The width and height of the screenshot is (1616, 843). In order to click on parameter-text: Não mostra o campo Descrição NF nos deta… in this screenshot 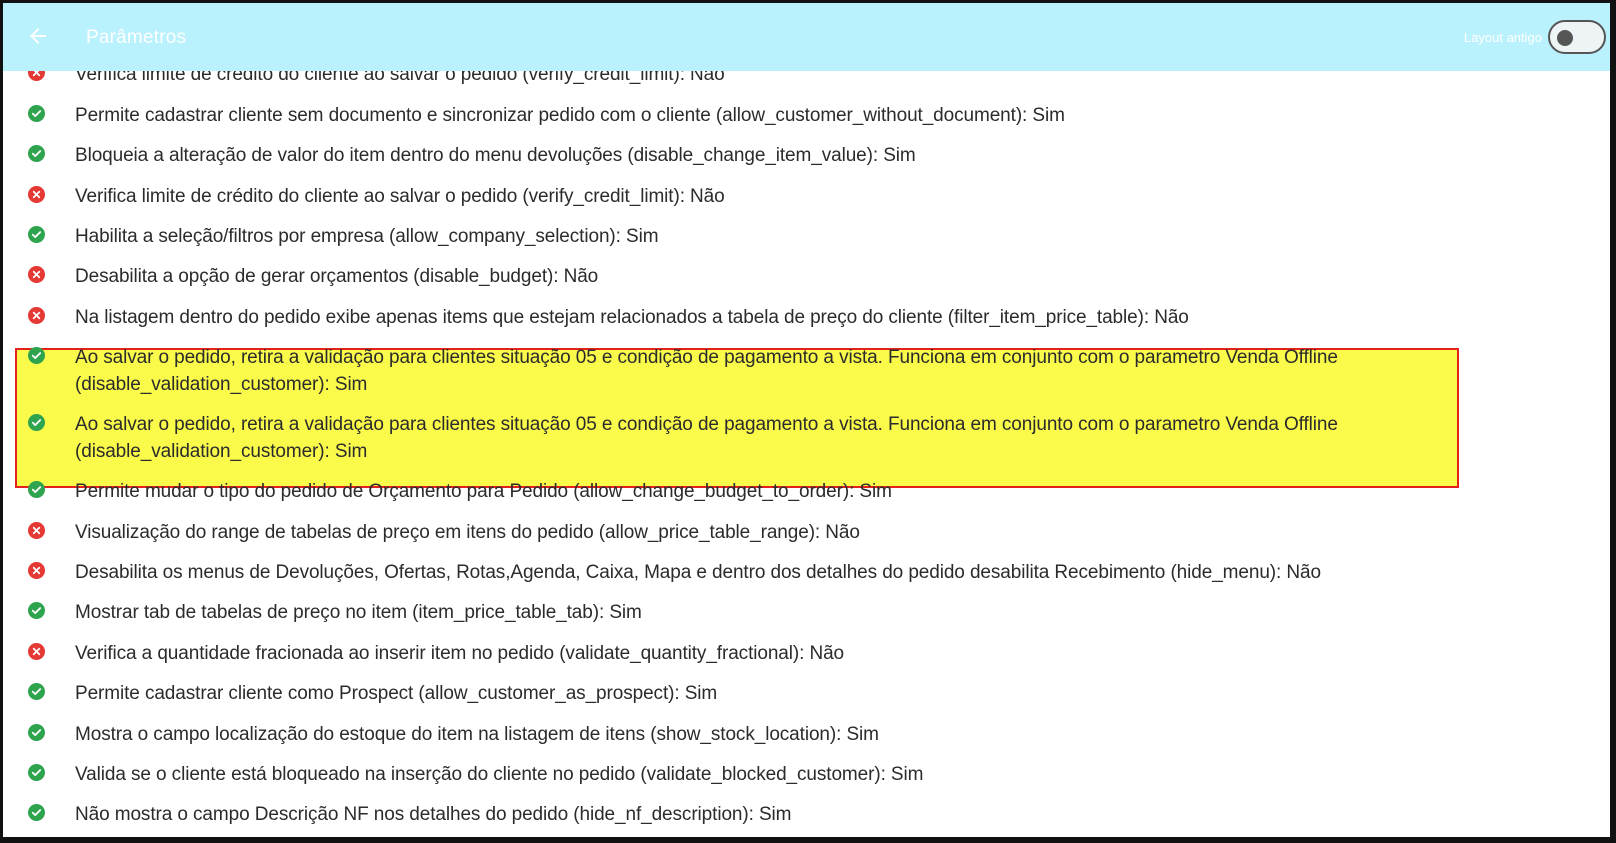, I will do `click(433, 814)`.